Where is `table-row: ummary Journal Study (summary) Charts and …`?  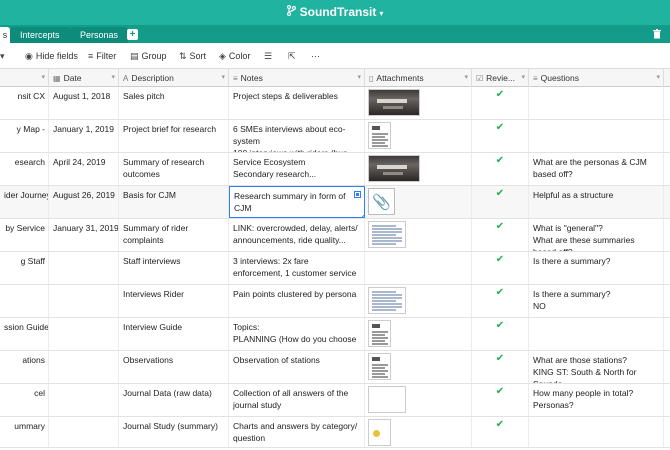 table-row: ummary Journal Study (summary) Charts and … is located at coordinates (335, 432).